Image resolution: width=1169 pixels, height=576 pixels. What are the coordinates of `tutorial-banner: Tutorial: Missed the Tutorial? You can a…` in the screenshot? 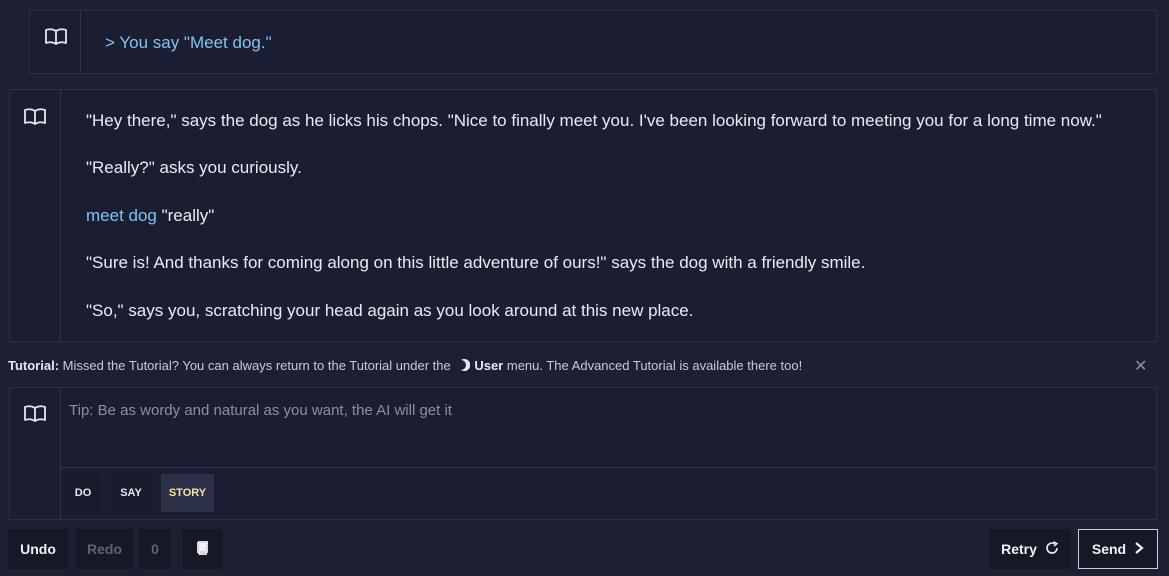 It's located at (405, 365).